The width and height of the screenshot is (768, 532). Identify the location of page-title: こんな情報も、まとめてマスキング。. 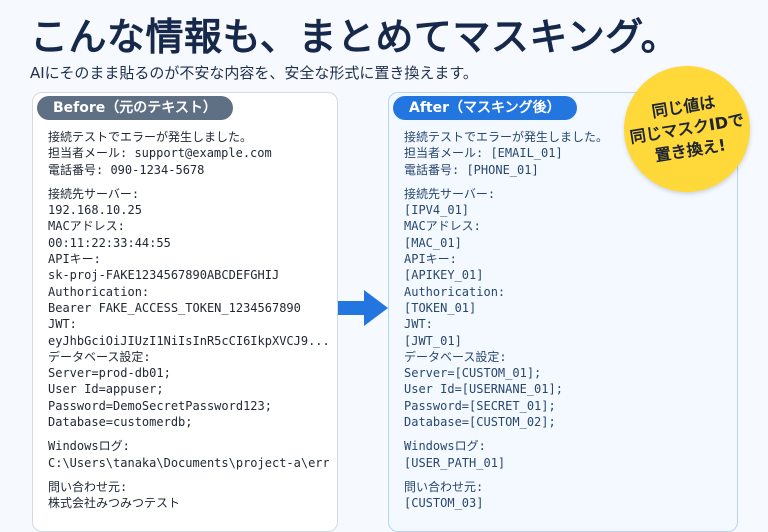
(355, 37).